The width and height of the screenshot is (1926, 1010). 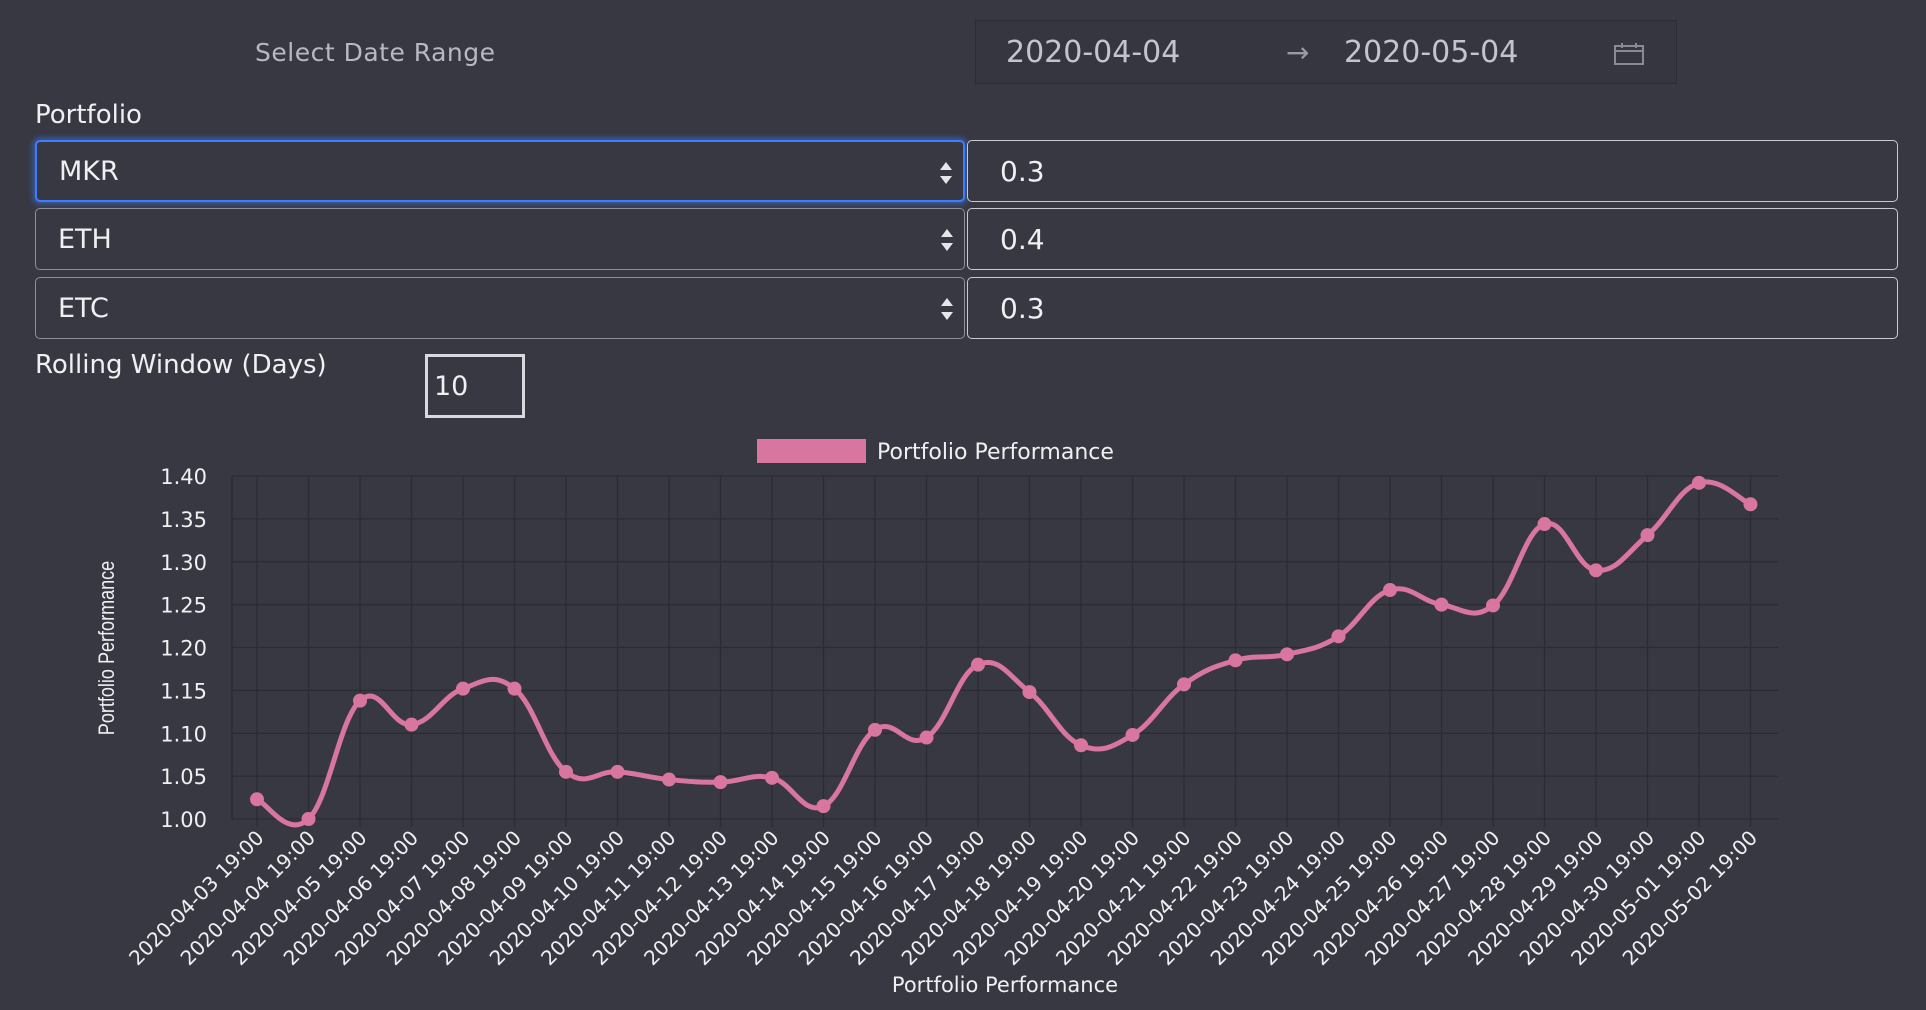 I want to click on portfolio-title: Portfolio, so click(x=88, y=115).